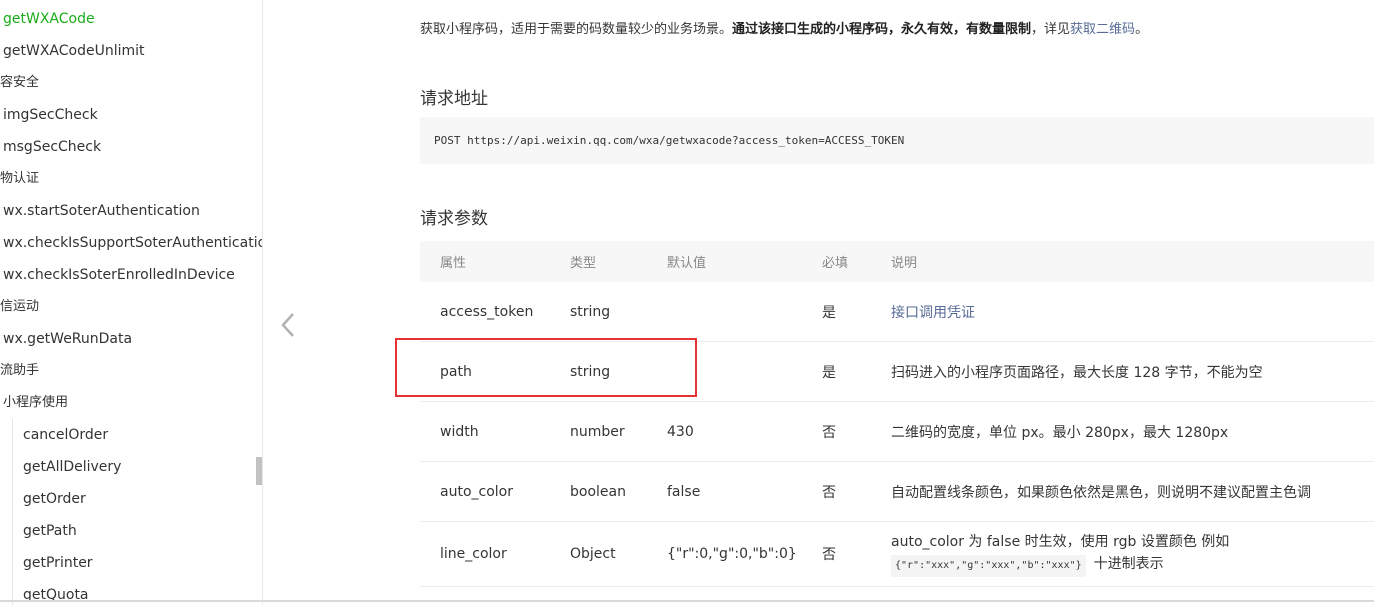 This screenshot has height=605, width=1374. I want to click on sidebar-item-getorder: getOrder, so click(54, 499).